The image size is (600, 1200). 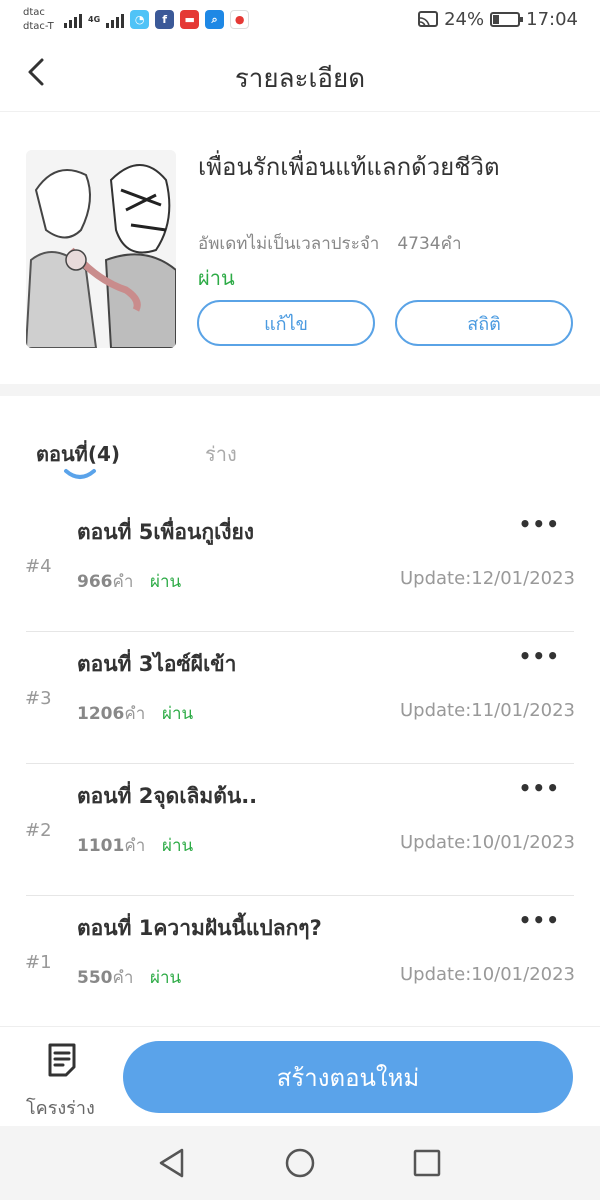 I want to click on episode-word-count: 966คำ, so click(x=105, y=581).